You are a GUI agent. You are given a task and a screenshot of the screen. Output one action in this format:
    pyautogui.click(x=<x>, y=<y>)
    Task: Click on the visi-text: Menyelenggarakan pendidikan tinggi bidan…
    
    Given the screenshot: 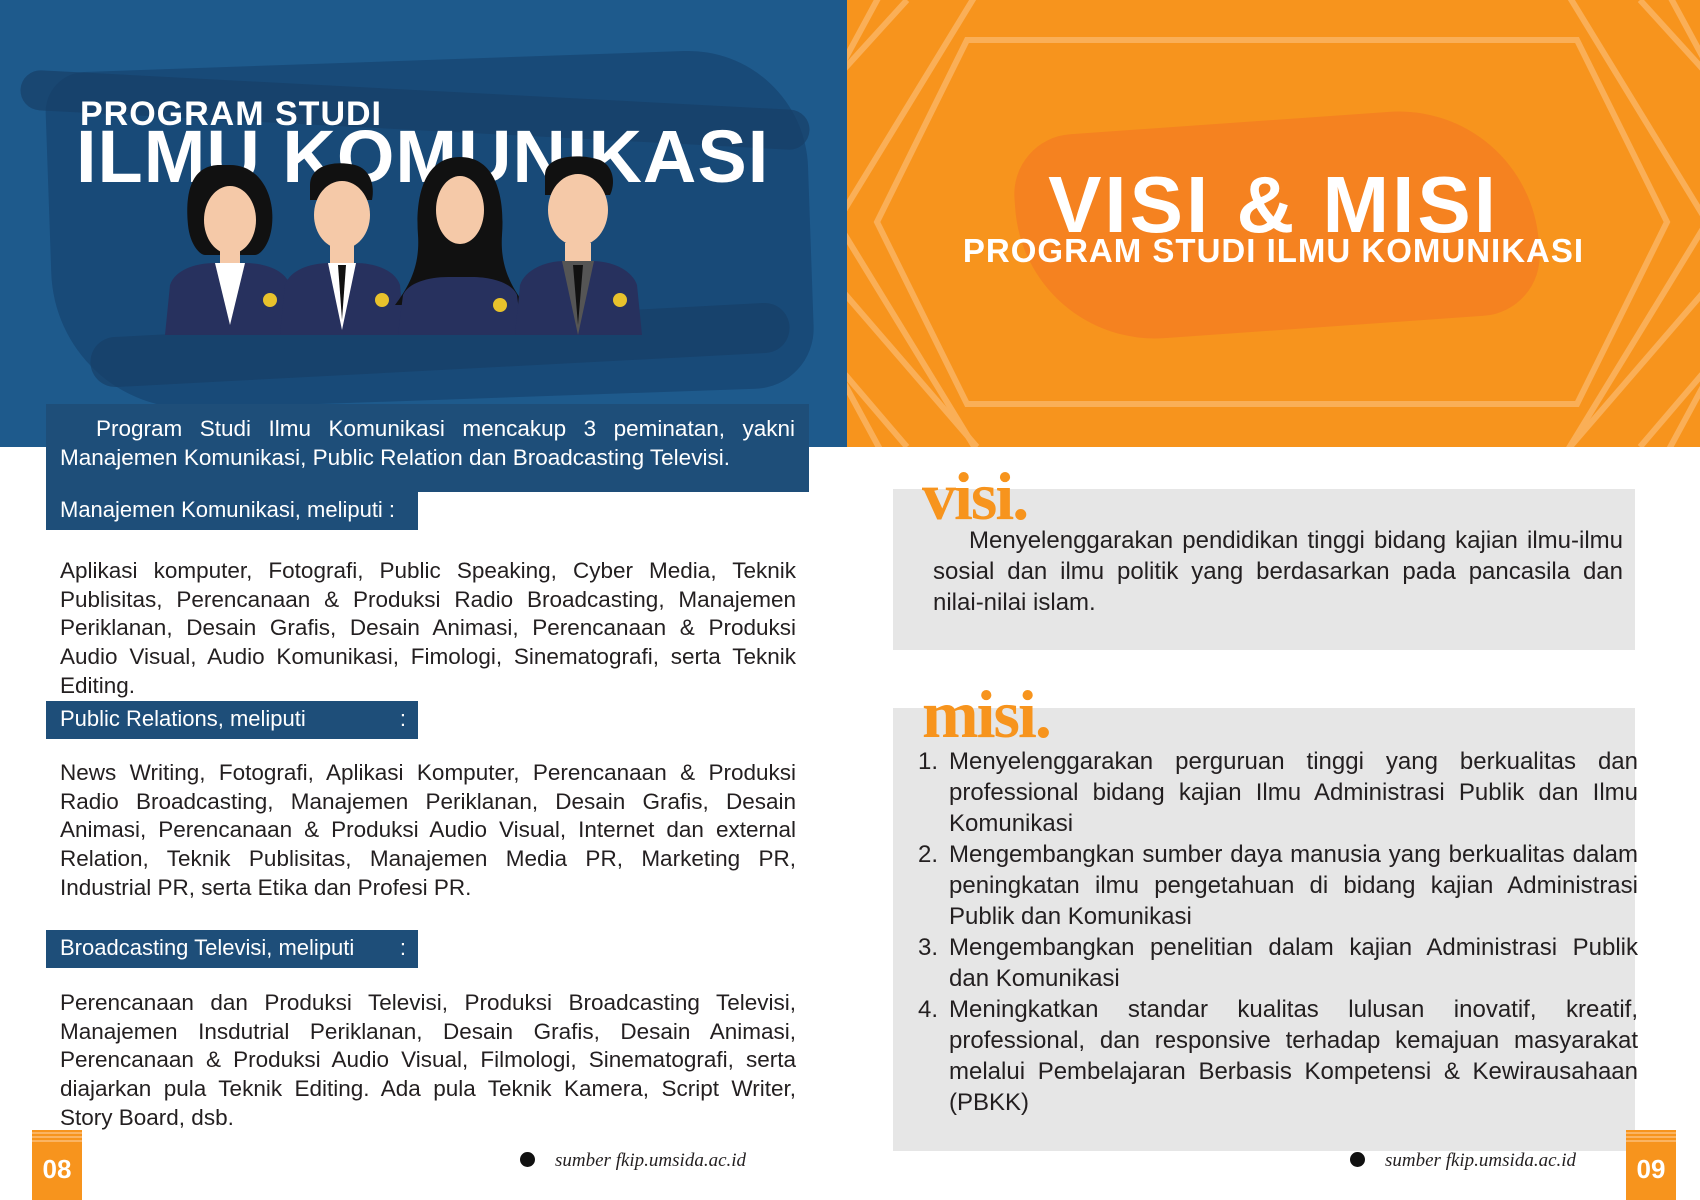 What is the action you would take?
    pyautogui.click(x=1278, y=571)
    